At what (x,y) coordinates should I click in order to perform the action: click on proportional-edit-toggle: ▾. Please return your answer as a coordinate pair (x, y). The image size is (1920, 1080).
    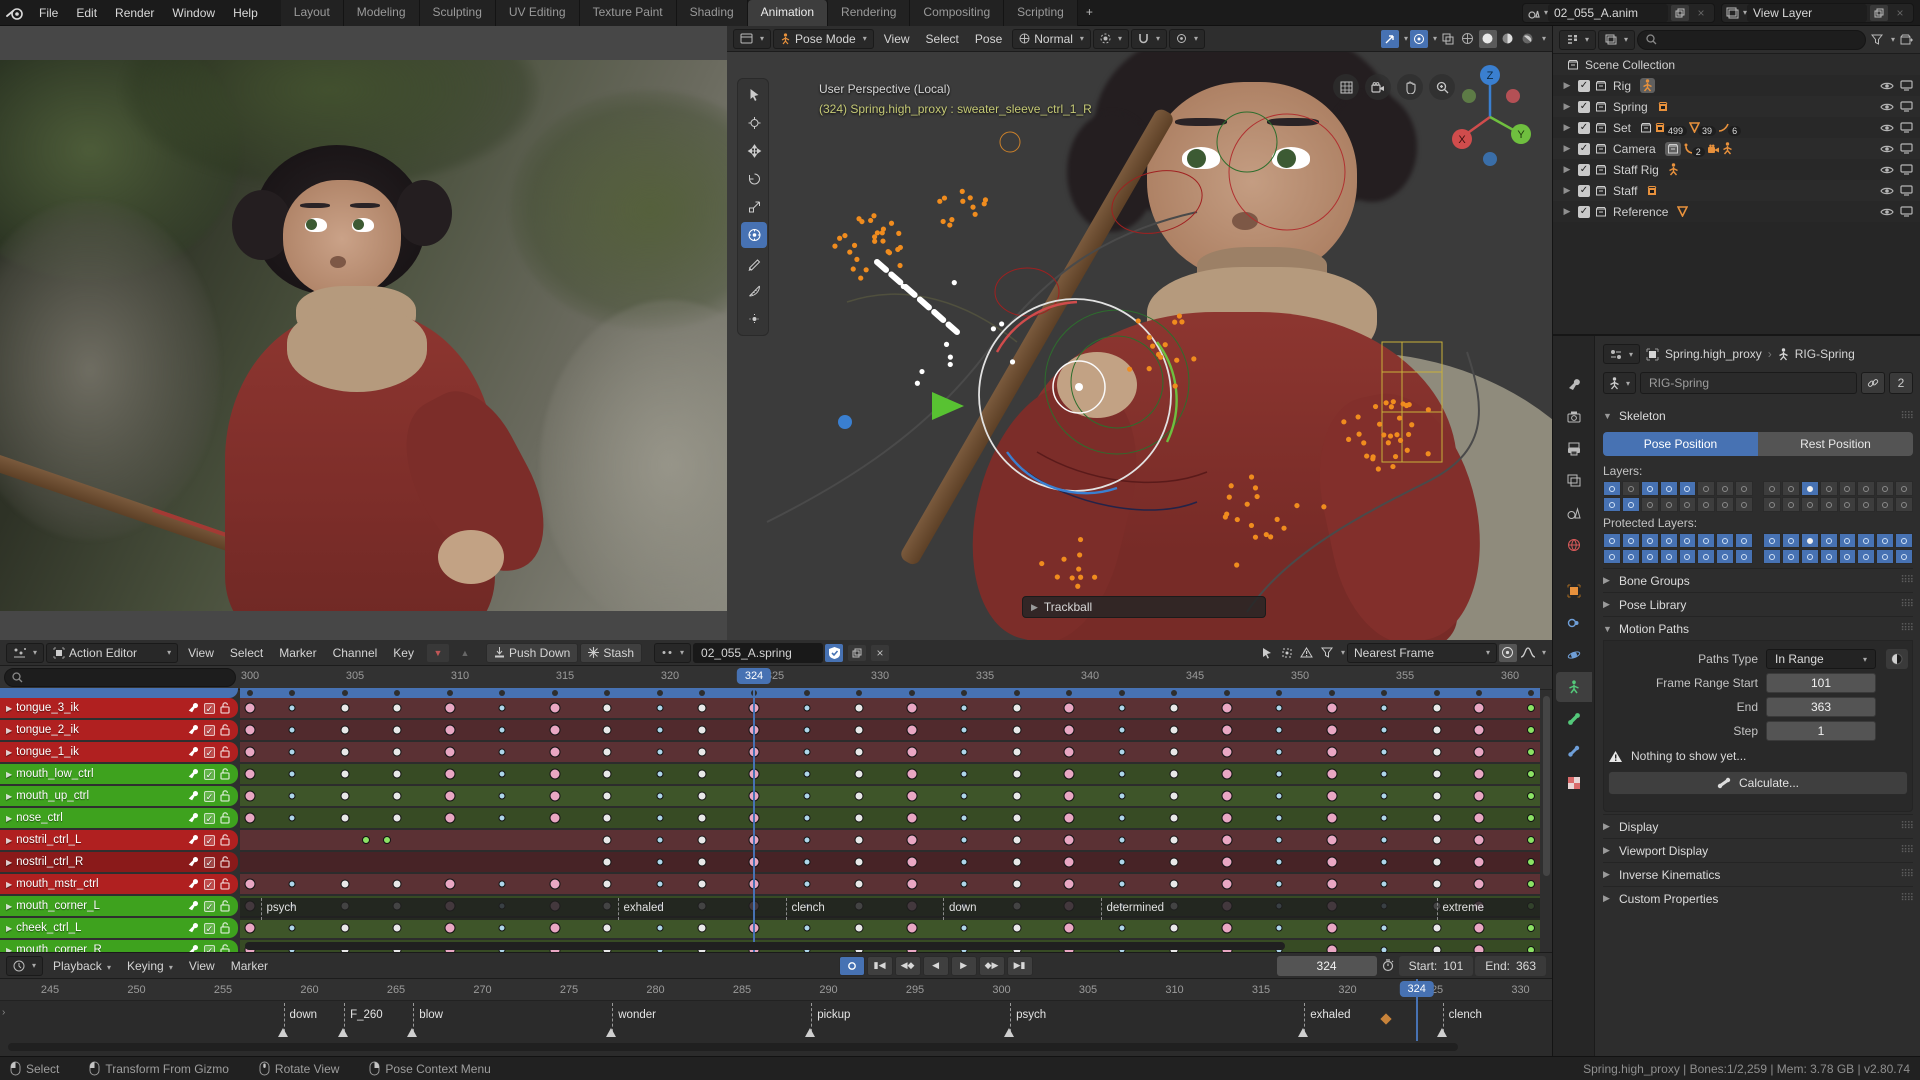
    Looking at the image, I should click on (1186, 38).